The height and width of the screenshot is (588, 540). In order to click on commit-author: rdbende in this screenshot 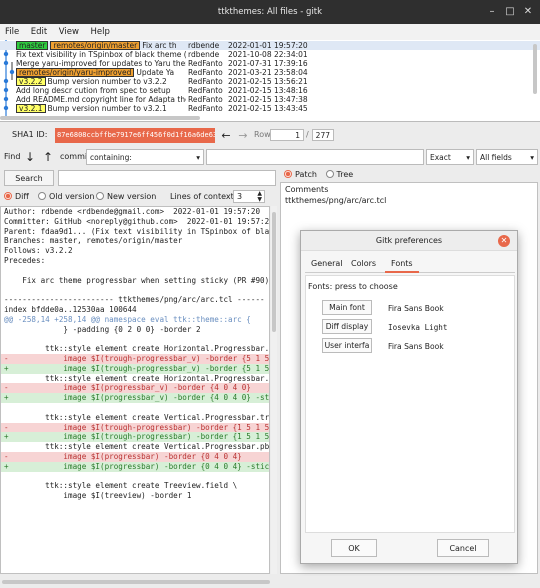, I will do `click(204, 54)`.